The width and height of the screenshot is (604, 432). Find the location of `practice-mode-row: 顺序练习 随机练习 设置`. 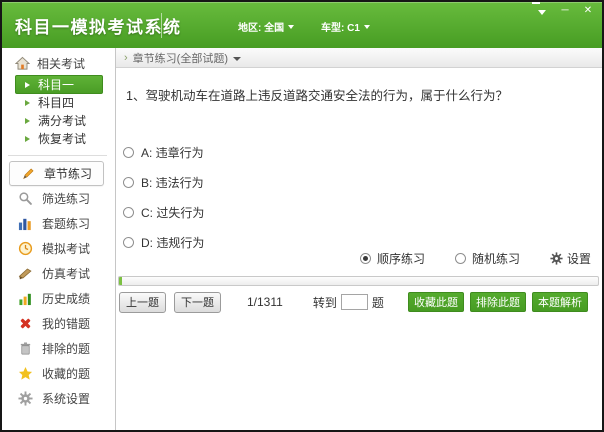

practice-mode-row: 顺序练习 随机练习 设置 is located at coordinates (475, 258).